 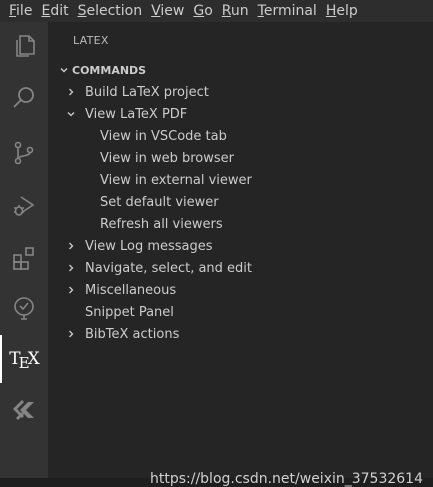 What do you see at coordinates (240, 92) in the screenshot?
I see `tree-item: Build LaTeX project` at bounding box center [240, 92].